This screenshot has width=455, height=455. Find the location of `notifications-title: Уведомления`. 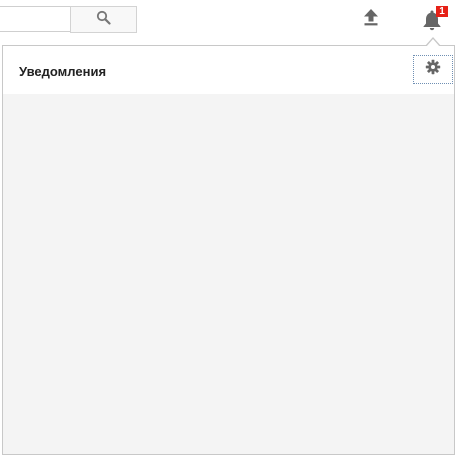

notifications-title: Уведомления is located at coordinates (63, 71).